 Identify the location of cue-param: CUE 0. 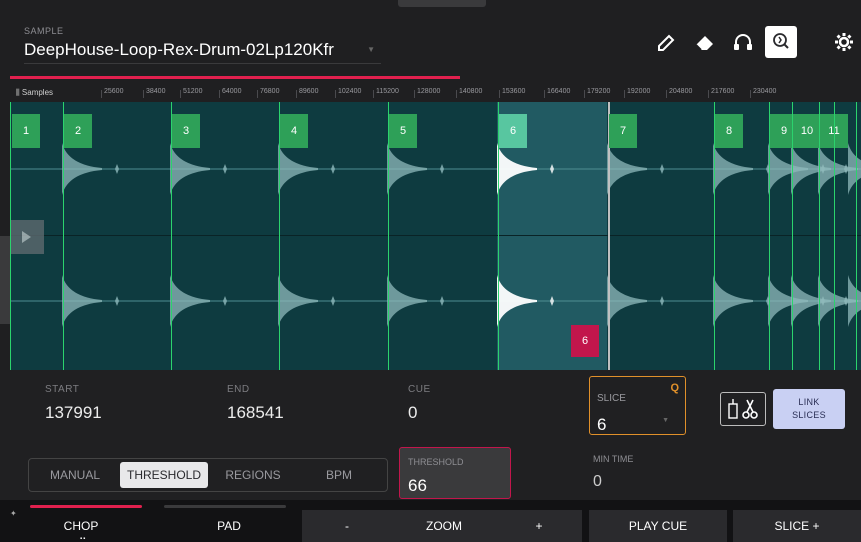
(419, 403).